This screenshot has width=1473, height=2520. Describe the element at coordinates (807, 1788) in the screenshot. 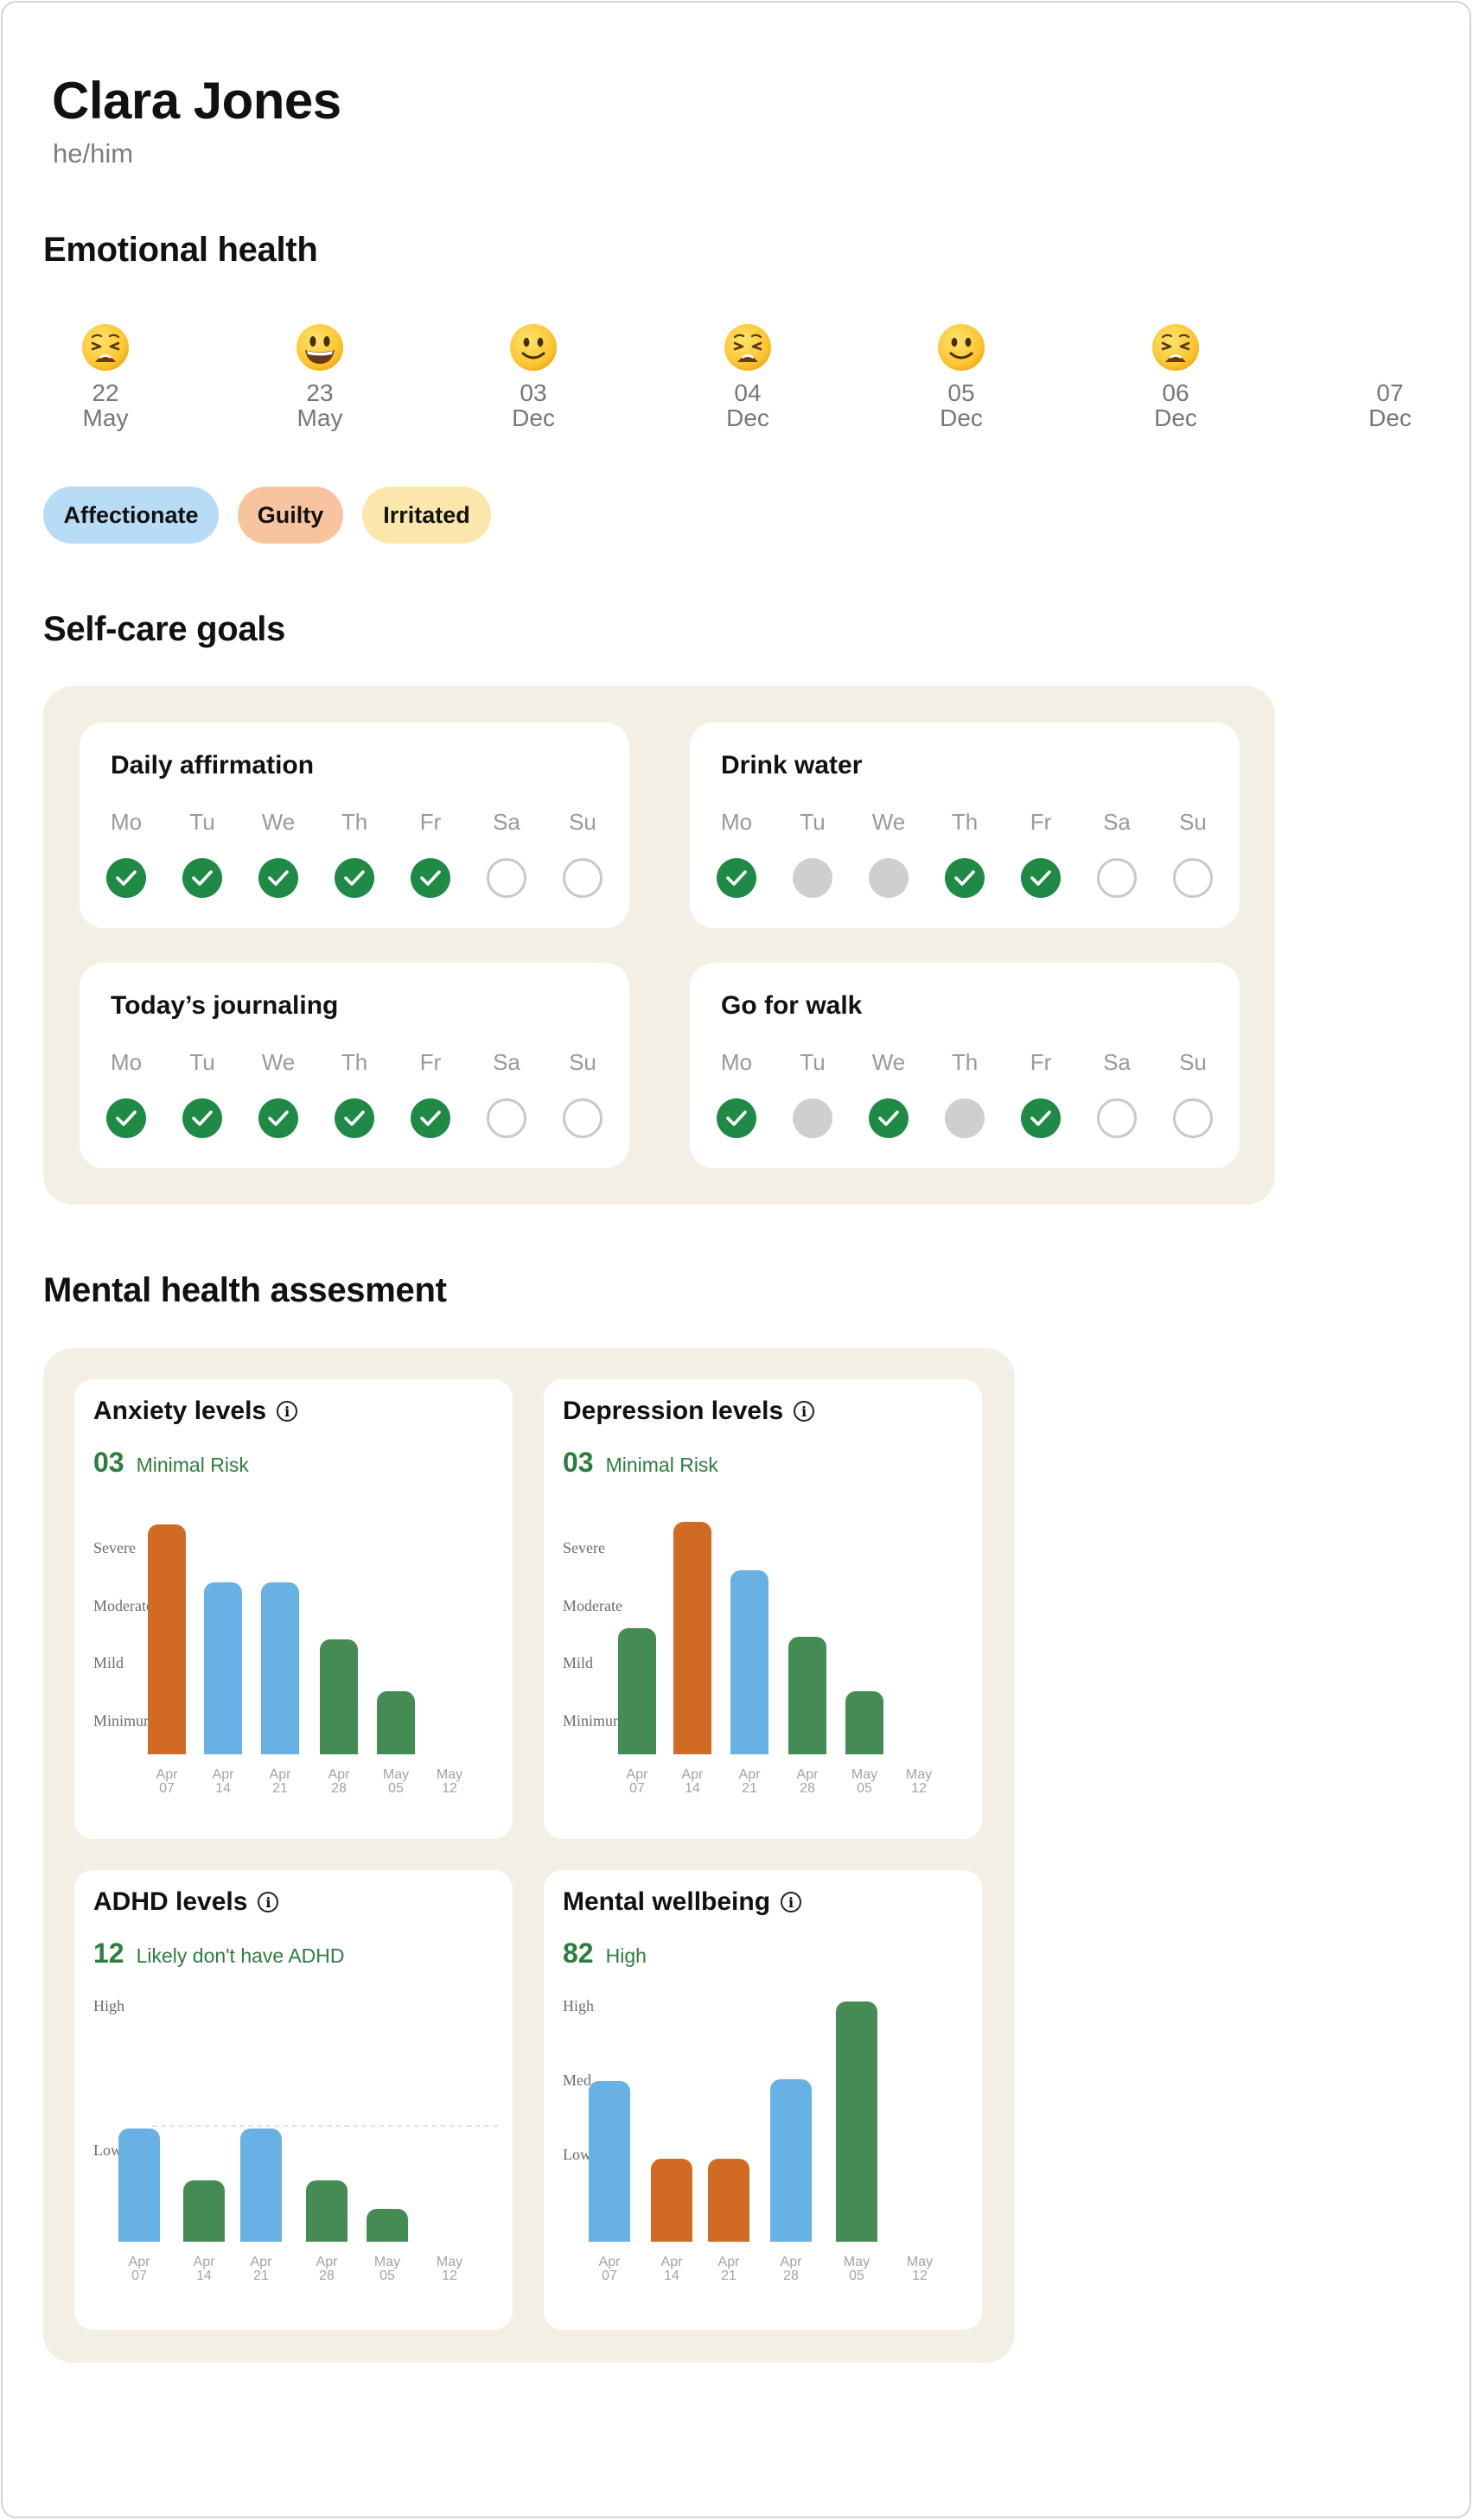

I see `x-label-day: 28` at that location.